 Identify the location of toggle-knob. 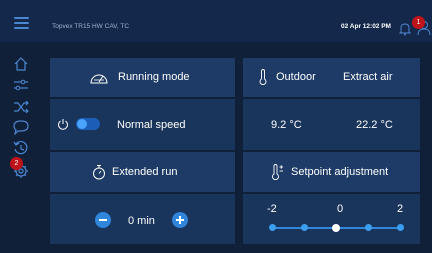
(82, 124).